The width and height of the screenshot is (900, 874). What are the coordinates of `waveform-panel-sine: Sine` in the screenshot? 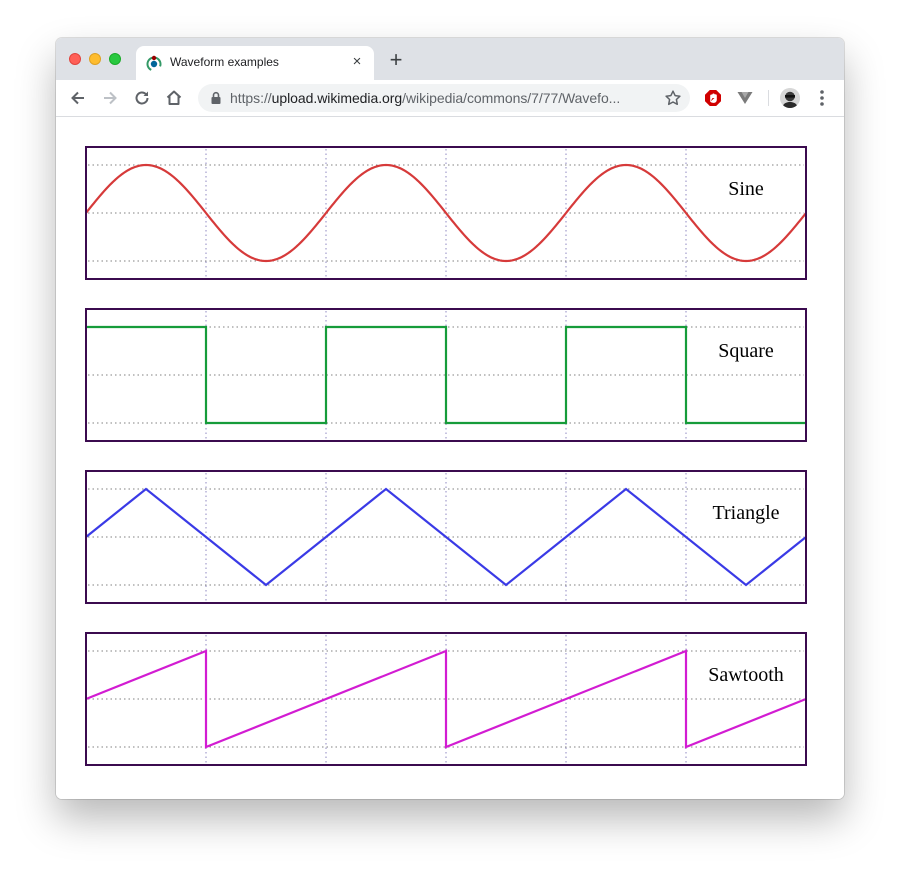 It's located at (446, 213).